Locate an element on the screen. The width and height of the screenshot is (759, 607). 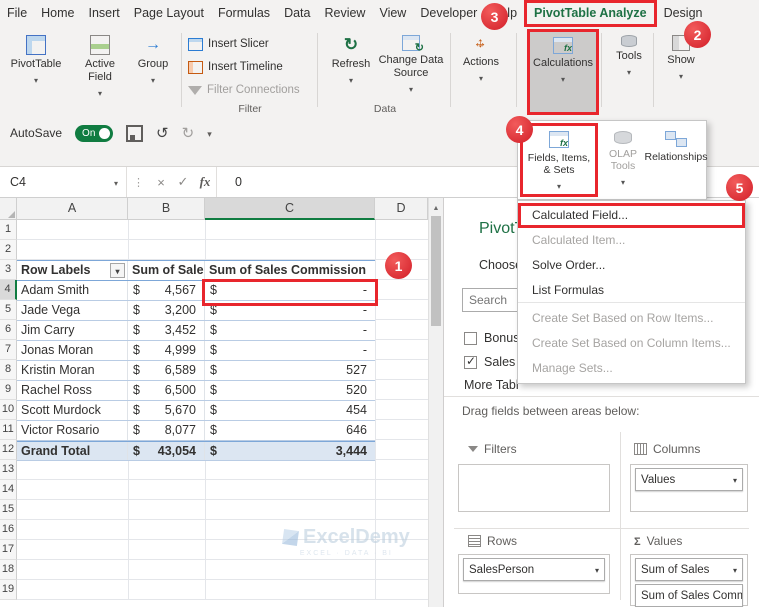
ribbon-tab: View is located at coordinates (392, 13).